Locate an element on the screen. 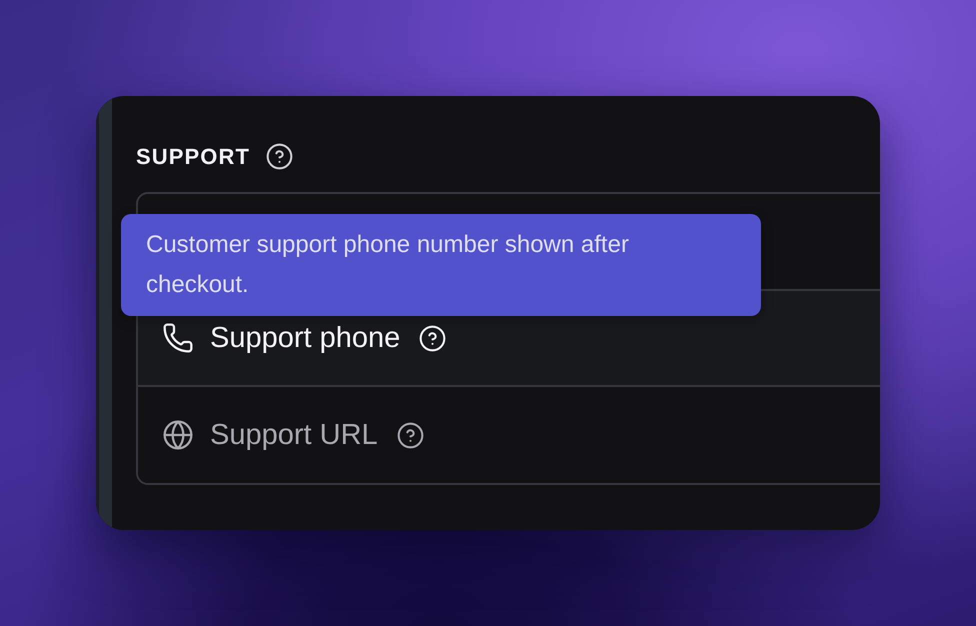 The width and height of the screenshot is (976, 626). section-title: SUPPORT is located at coordinates (193, 156).